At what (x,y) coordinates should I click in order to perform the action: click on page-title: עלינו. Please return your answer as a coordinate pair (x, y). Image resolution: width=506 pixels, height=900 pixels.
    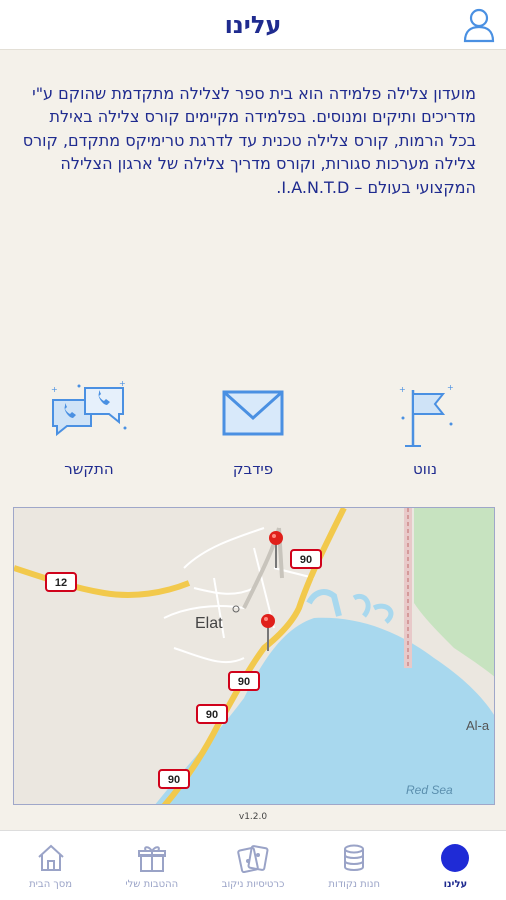
    Looking at the image, I should click on (253, 24).